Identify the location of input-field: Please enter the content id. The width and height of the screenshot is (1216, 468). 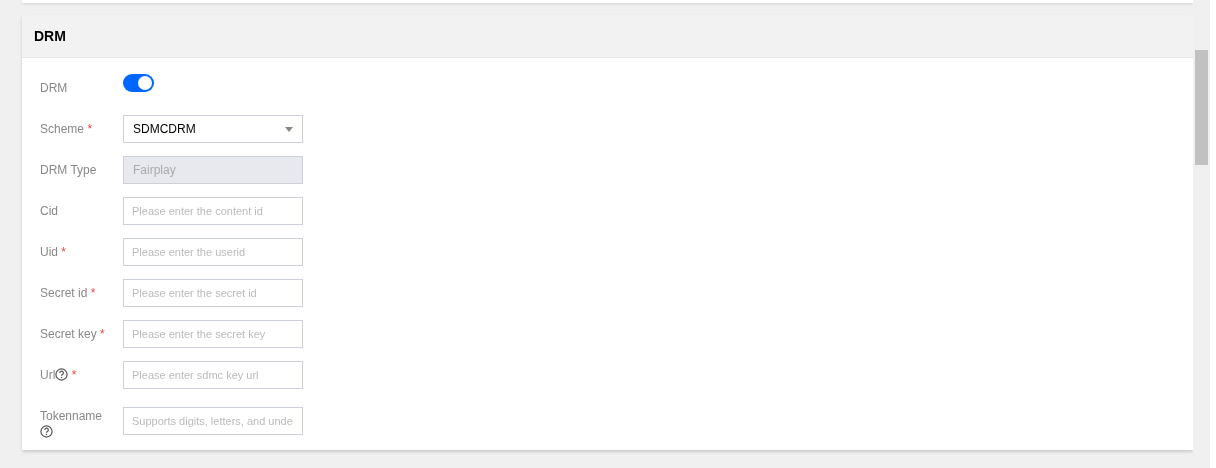
(213, 211).